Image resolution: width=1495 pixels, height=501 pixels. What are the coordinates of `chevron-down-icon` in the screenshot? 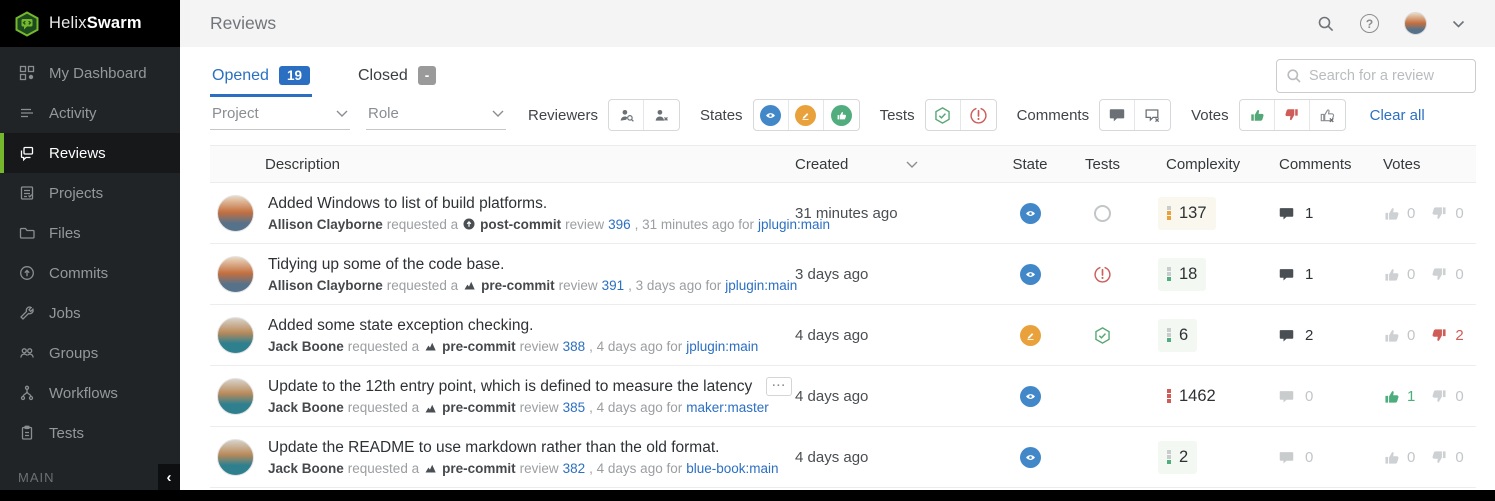 It's located at (498, 113).